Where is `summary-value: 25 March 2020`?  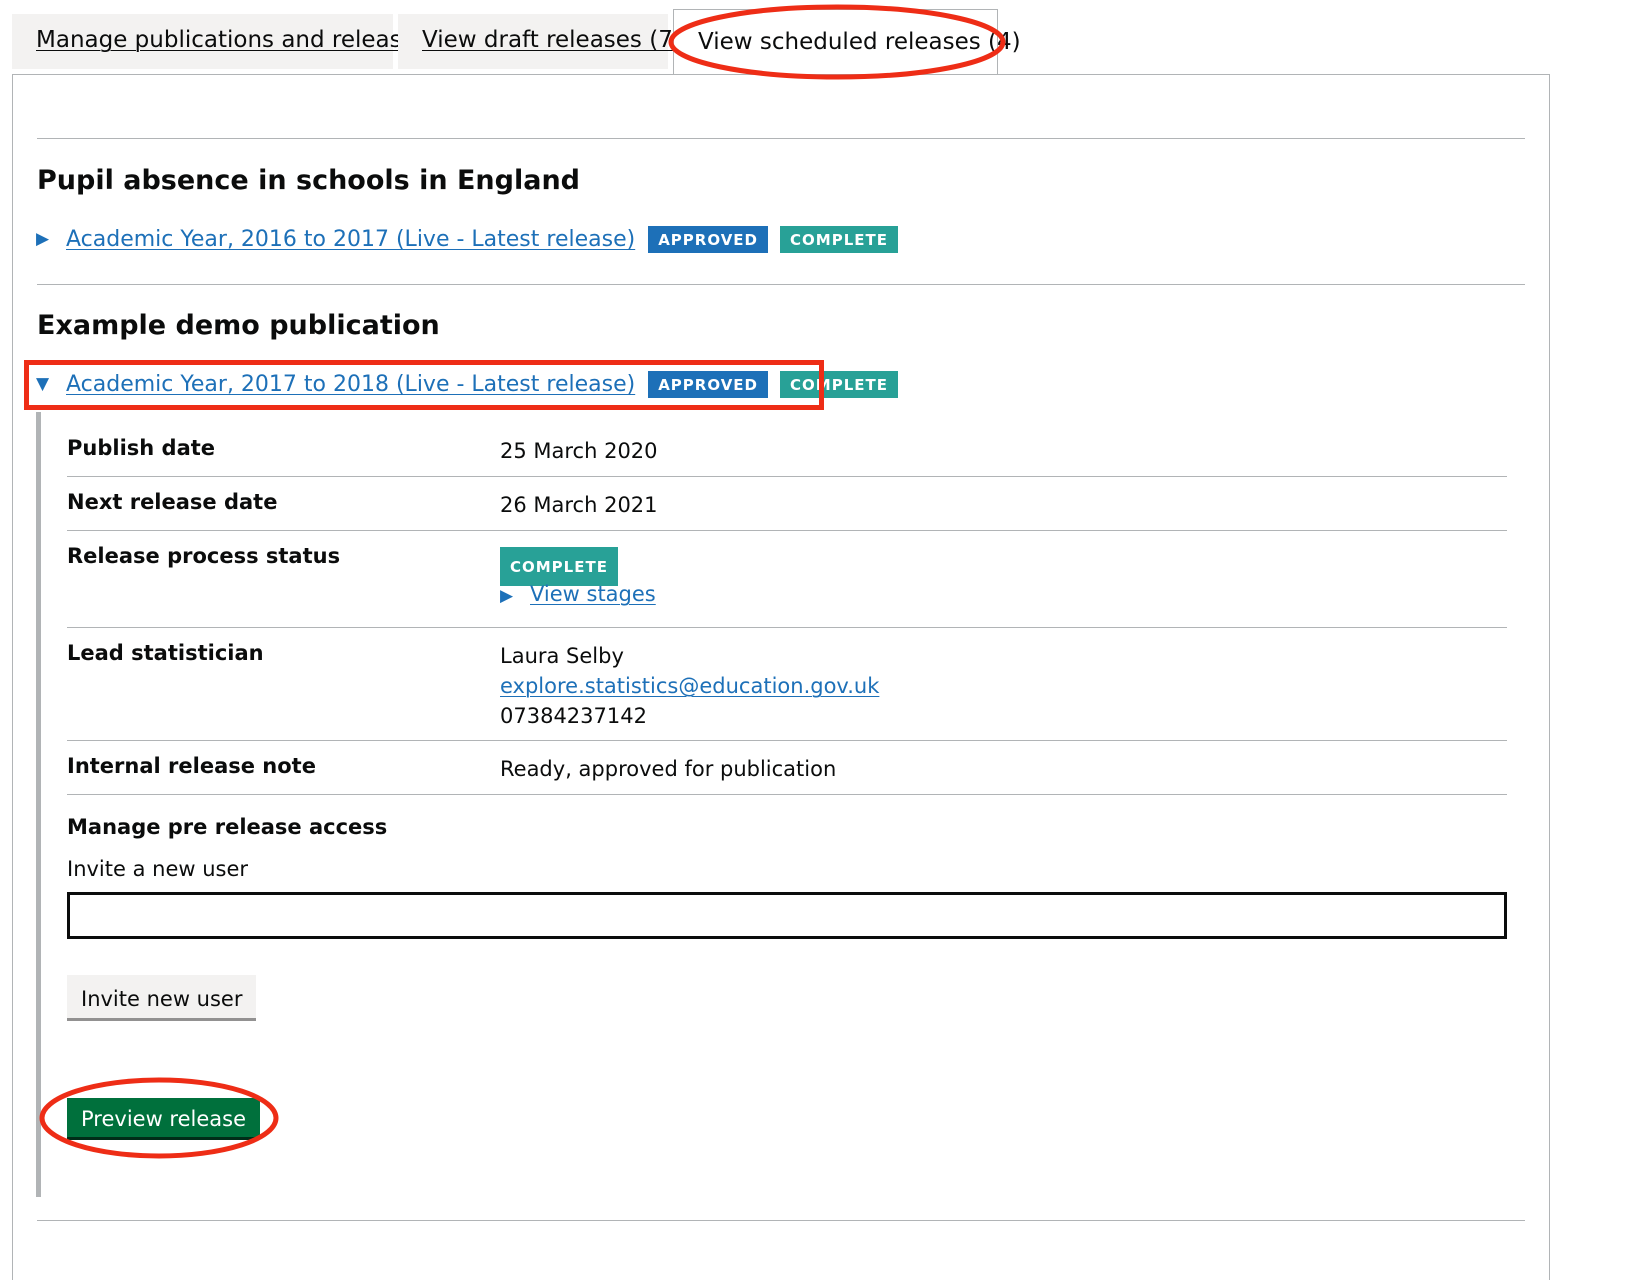 summary-value: 25 March 2020 is located at coordinates (579, 451).